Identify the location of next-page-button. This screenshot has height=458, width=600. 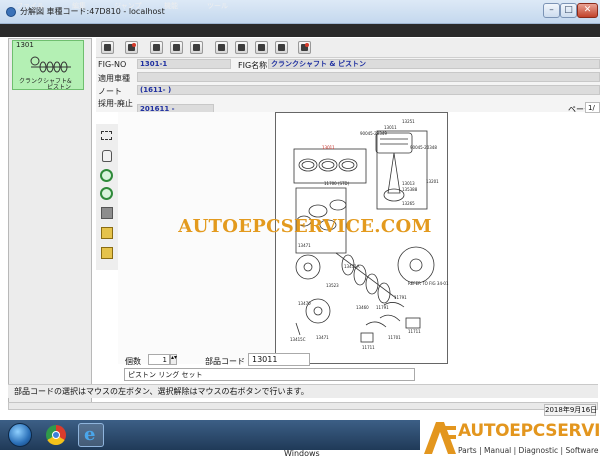
(281, 47).